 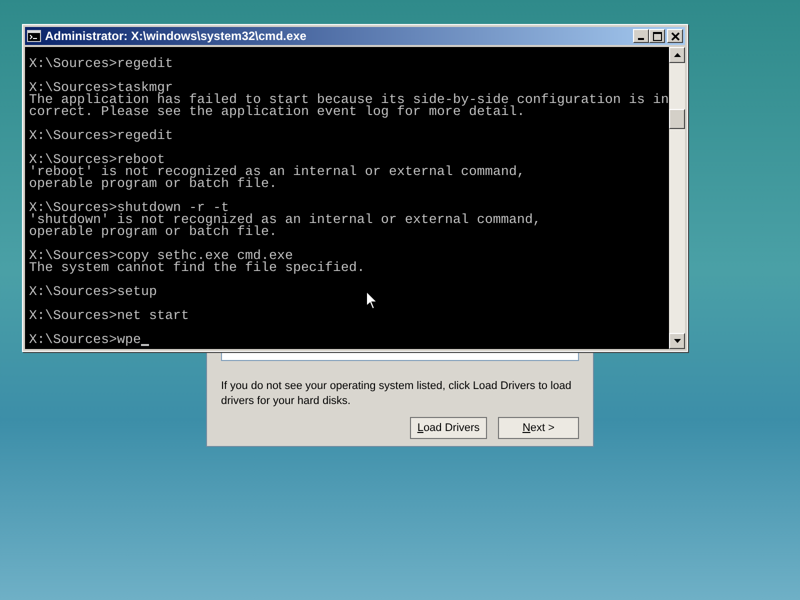 I want to click on close-button, so click(x=675, y=36).